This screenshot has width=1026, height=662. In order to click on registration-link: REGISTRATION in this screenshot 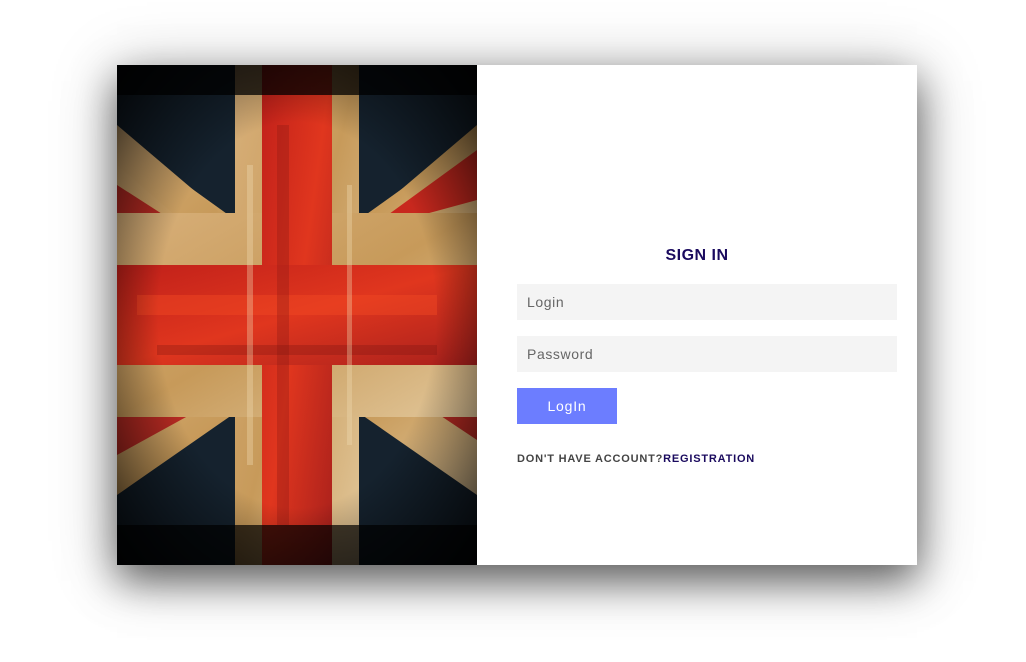, I will do `click(709, 459)`.